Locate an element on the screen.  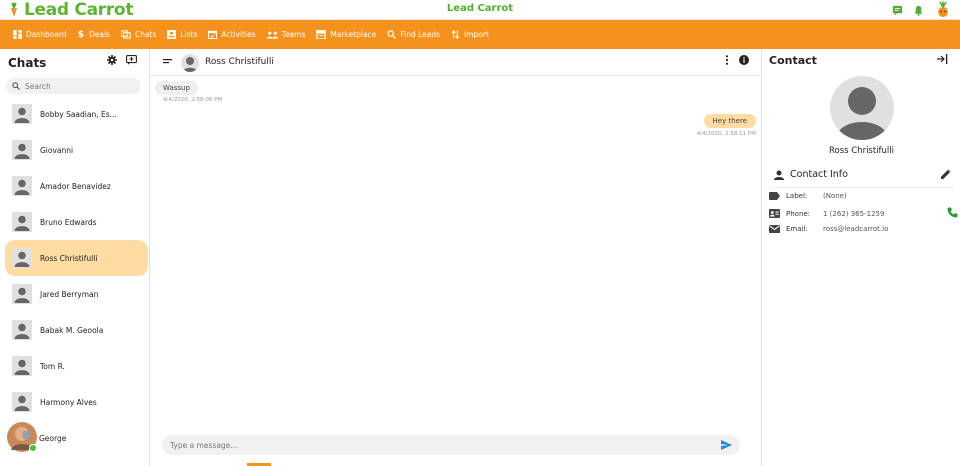
chat-item-harmony-alves: Harmony Alves is located at coordinates (76, 402).